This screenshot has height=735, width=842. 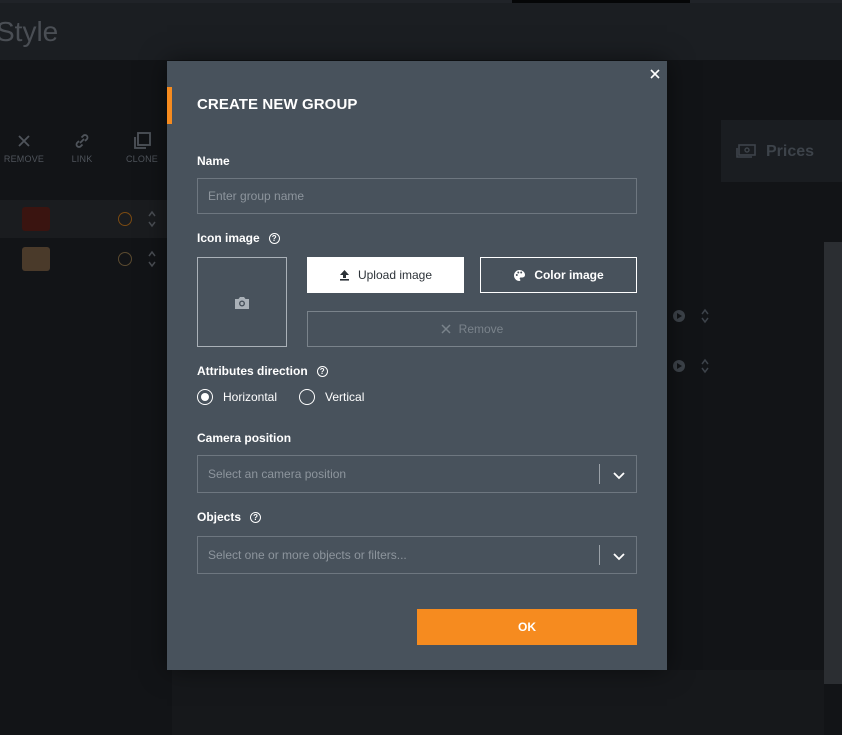 I want to click on upload-image-button: Upload image, so click(x=385, y=275).